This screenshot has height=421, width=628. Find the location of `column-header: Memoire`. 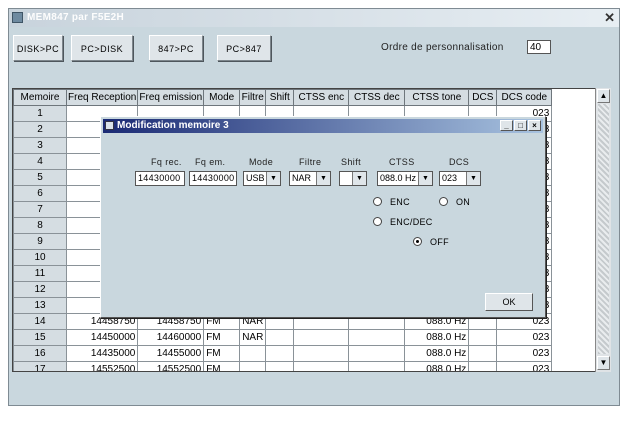

column-header: Memoire is located at coordinates (40, 97).